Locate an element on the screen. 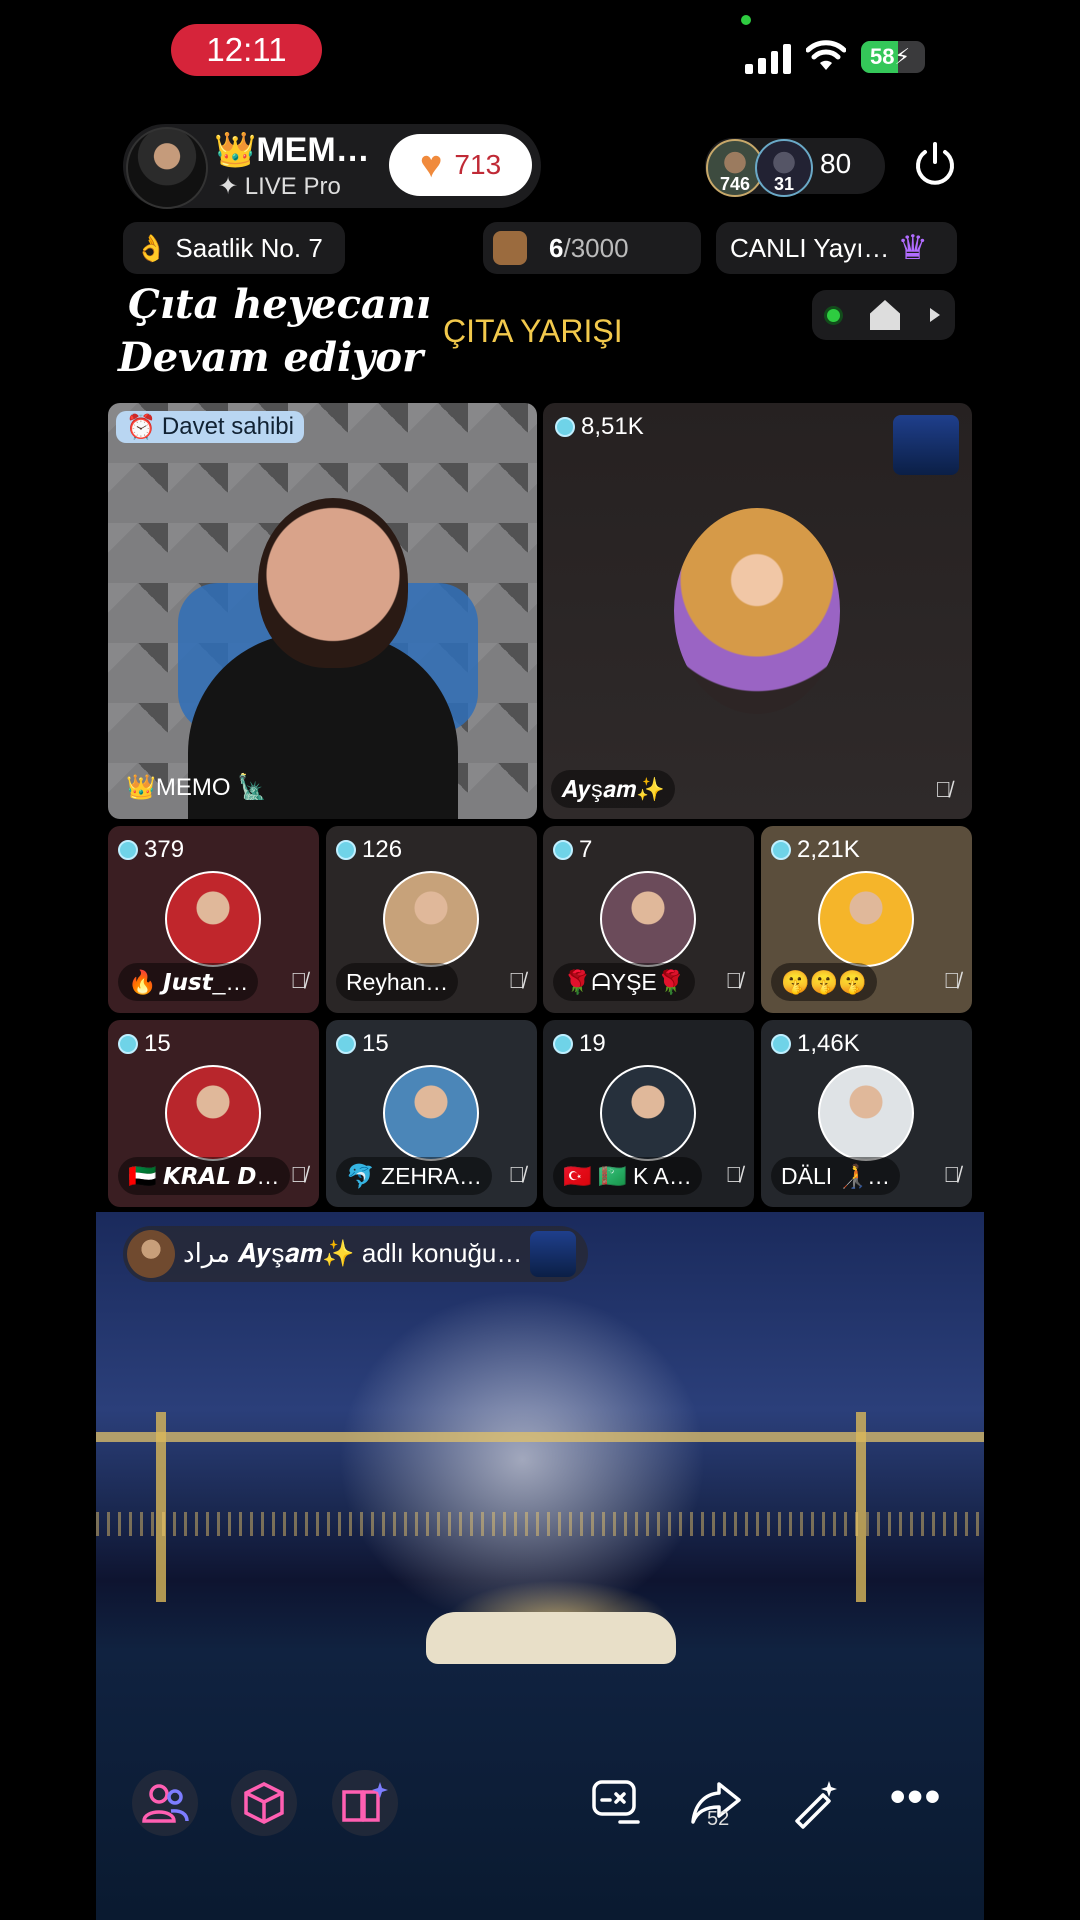 The width and height of the screenshot is (1080, 1920). host-video-tile: ⏰ Davet sahibi 👑MEMO 🗽 is located at coordinates (322, 611).